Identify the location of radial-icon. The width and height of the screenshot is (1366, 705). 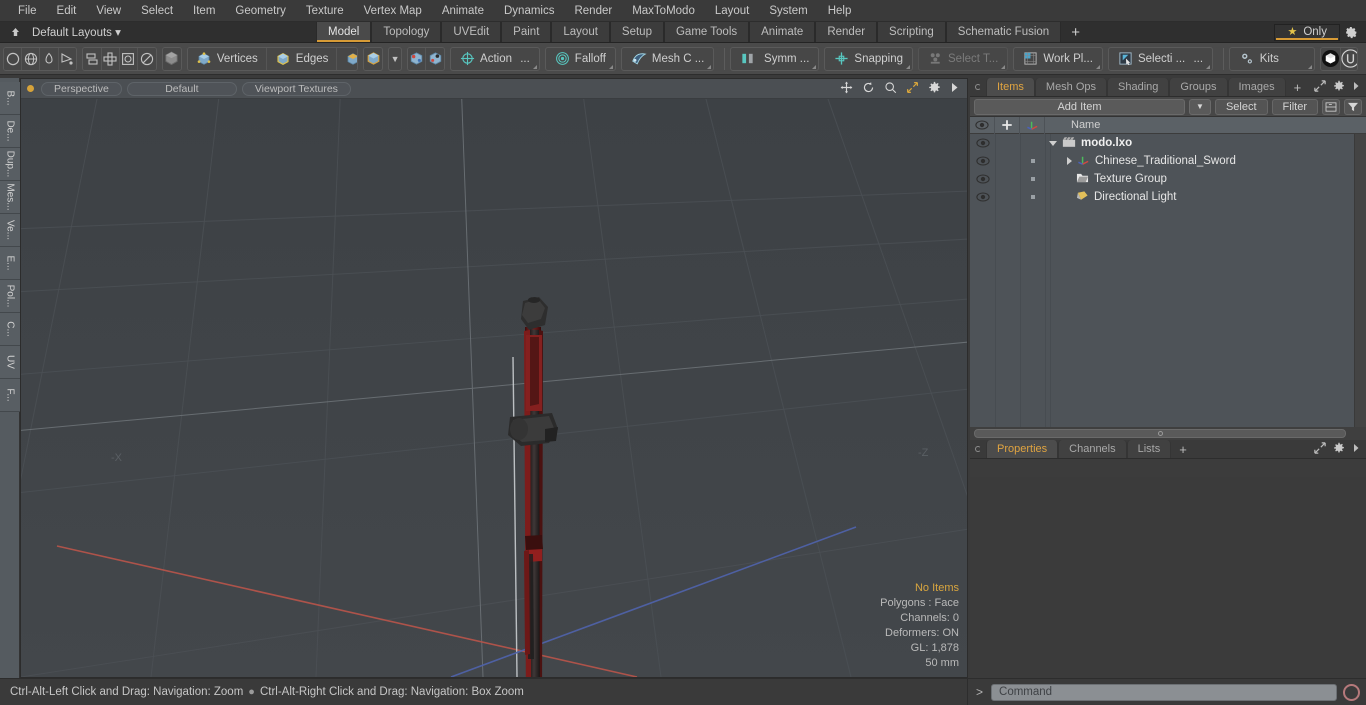
(146, 58).